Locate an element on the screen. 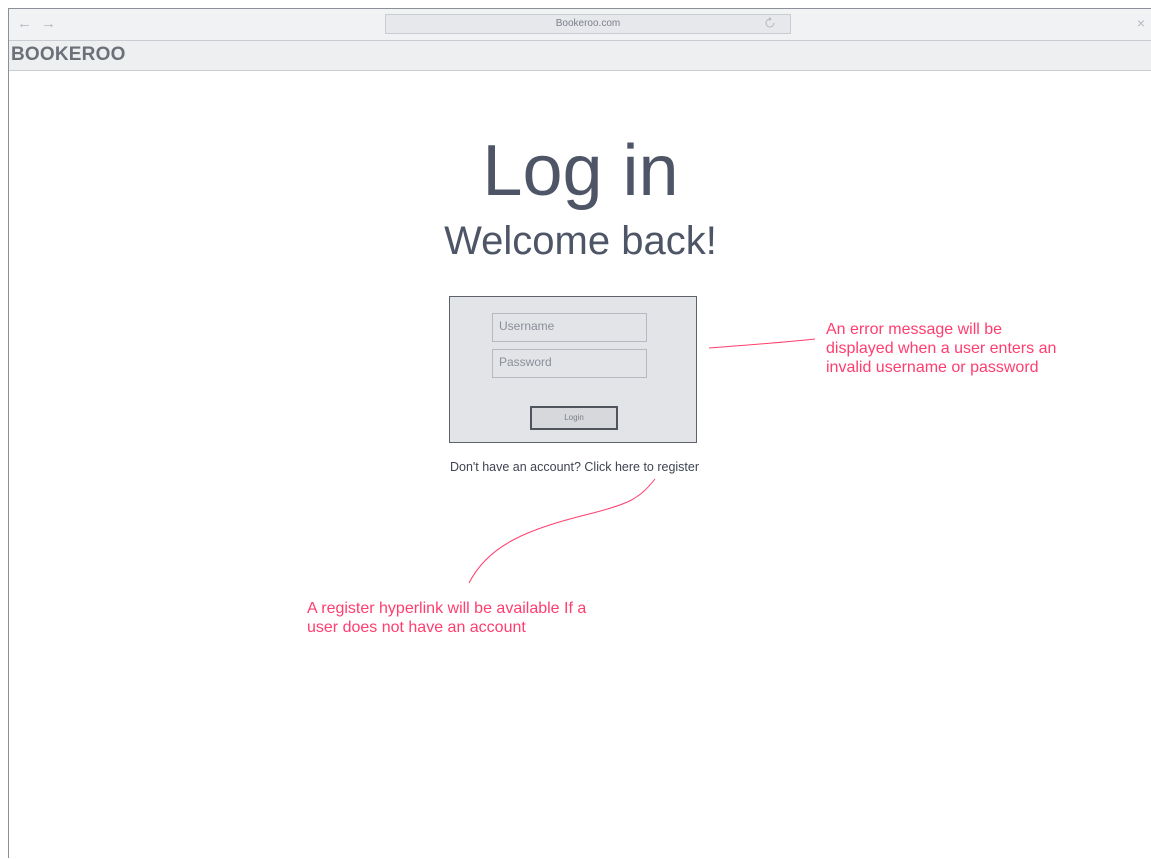  app-header: BOOKEROO is located at coordinates (580, 56).